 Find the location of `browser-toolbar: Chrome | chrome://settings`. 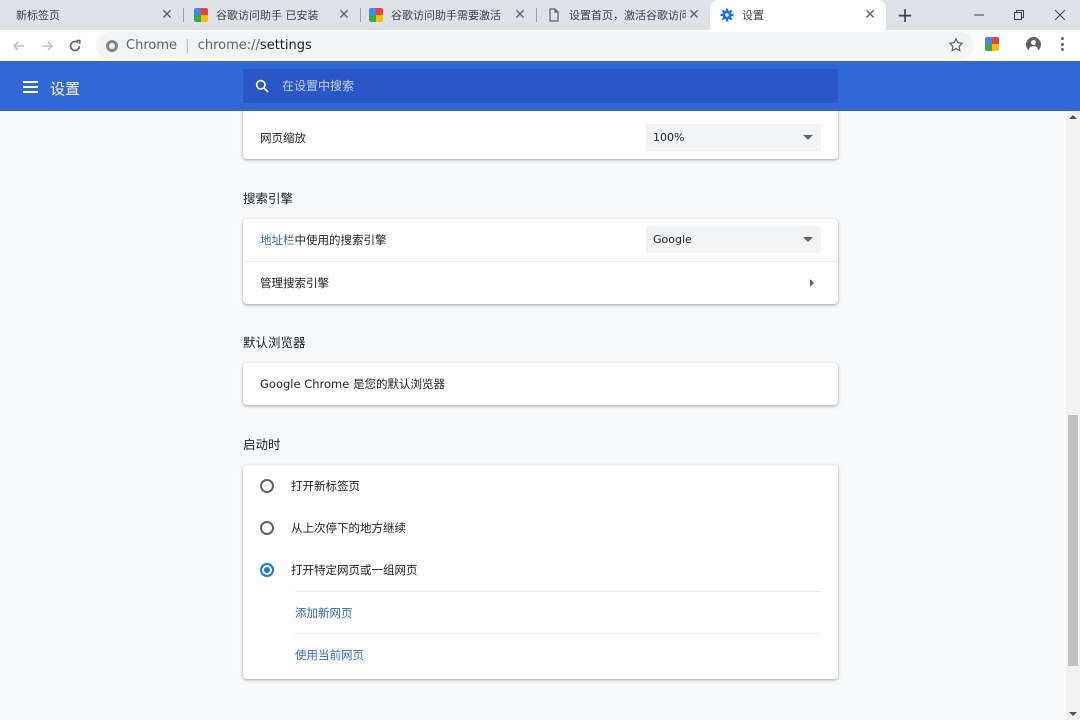

browser-toolbar: Chrome | chrome://settings is located at coordinates (540, 45).